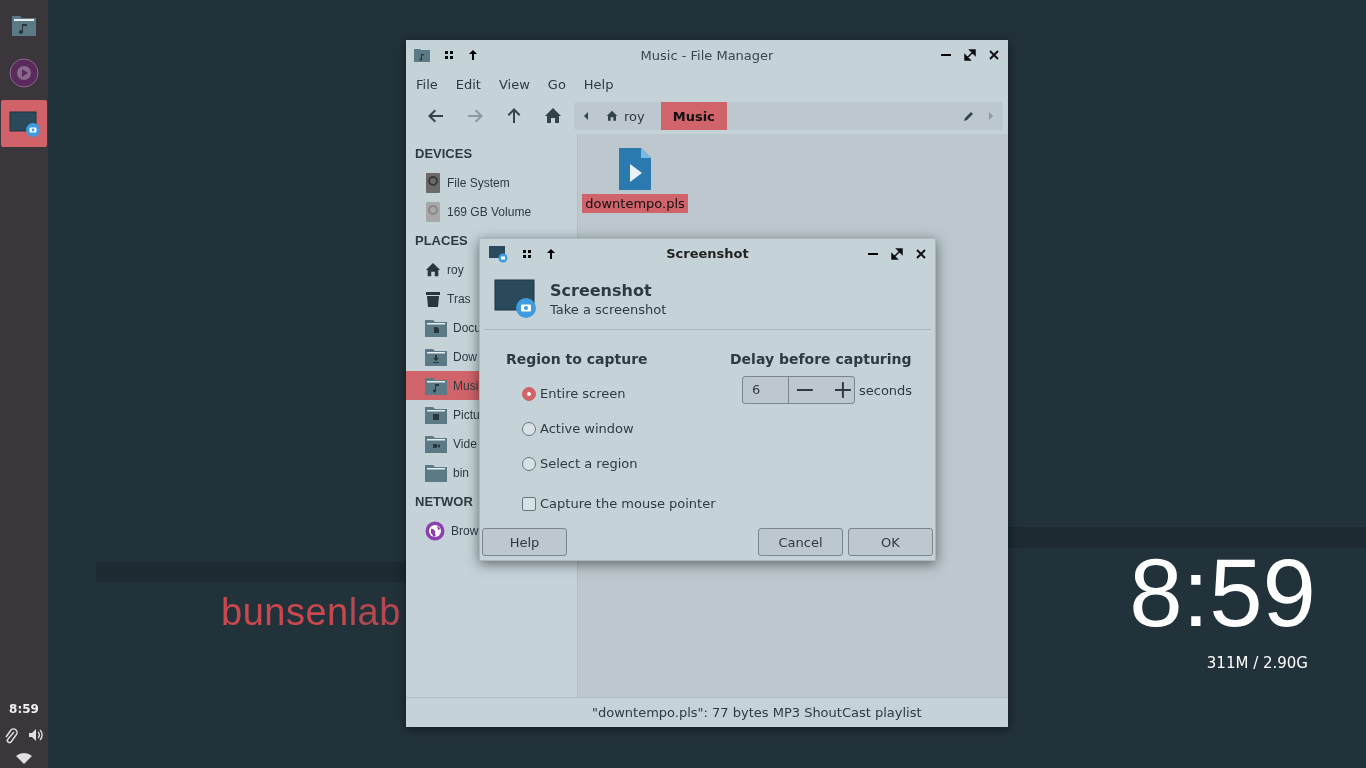  What do you see at coordinates (1222, 593) in the screenshot?
I see `clock-time: 8:59` at bounding box center [1222, 593].